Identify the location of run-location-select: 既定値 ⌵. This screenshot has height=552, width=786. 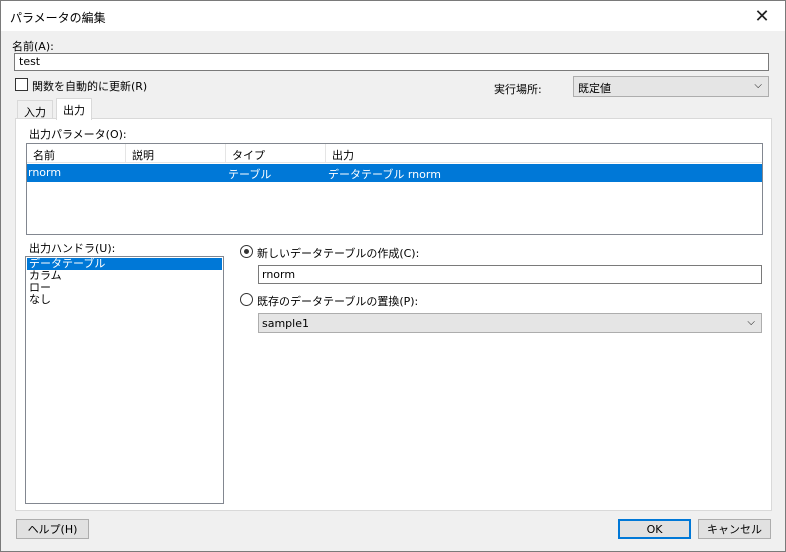
(671, 86).